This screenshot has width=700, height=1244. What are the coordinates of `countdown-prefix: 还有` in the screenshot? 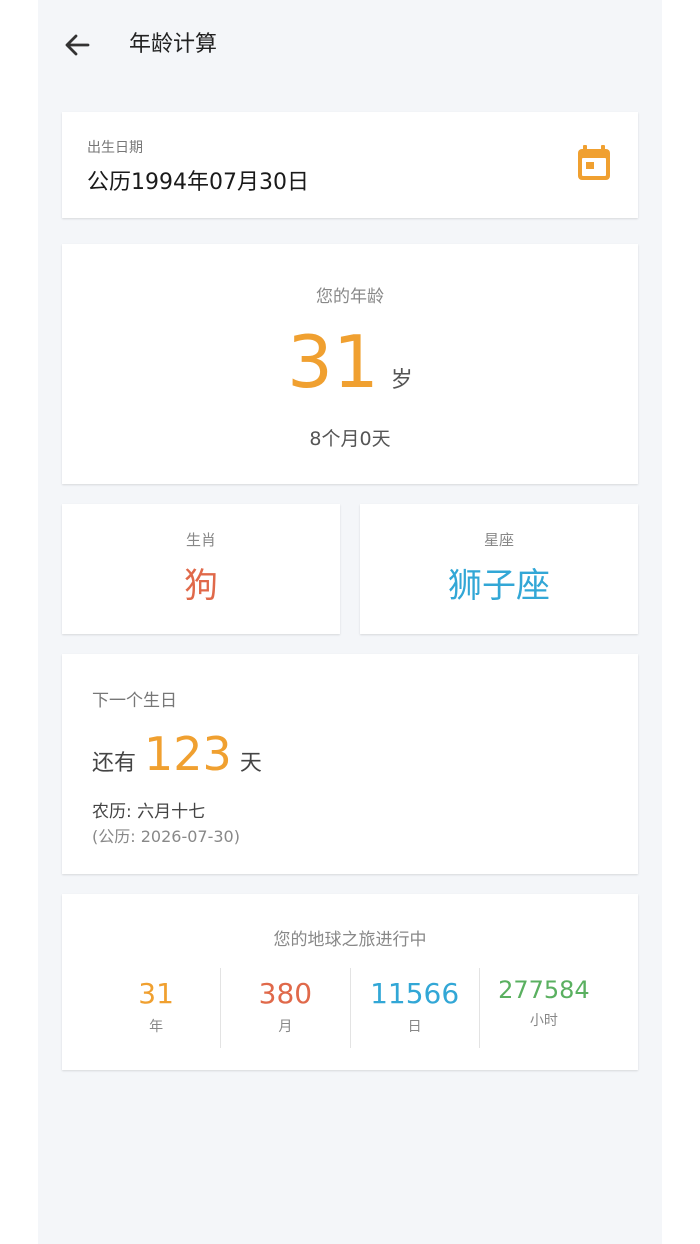 It's located at (114, 763).